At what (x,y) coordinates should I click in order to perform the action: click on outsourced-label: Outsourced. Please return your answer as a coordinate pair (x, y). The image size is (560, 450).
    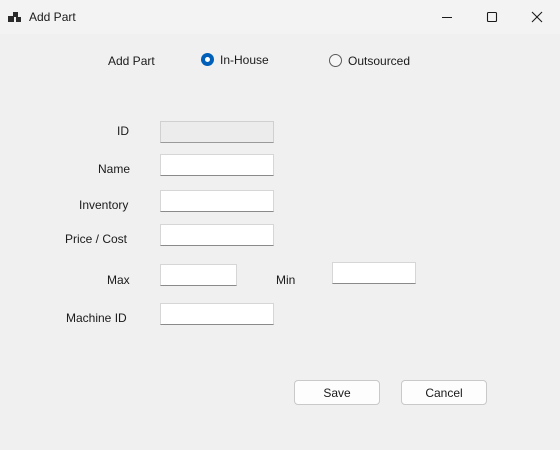
    Looking at the image, I should click on (379, 61).